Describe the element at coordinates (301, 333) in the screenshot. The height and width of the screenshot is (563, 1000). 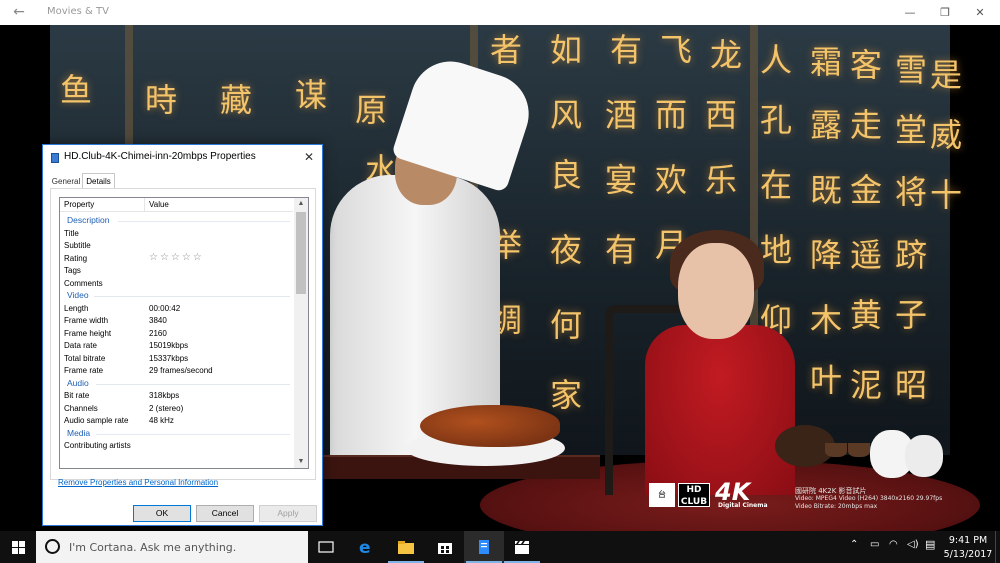
I see `vertical-scrollbar: ▲ ▼` at that location.